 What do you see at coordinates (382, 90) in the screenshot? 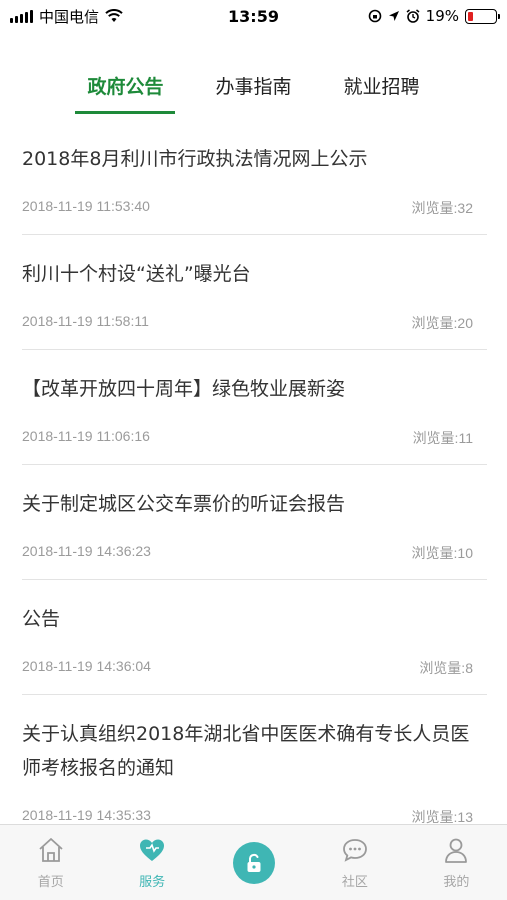
I see `tab-employment: 就业招聘` at bounding box center [382, 90].